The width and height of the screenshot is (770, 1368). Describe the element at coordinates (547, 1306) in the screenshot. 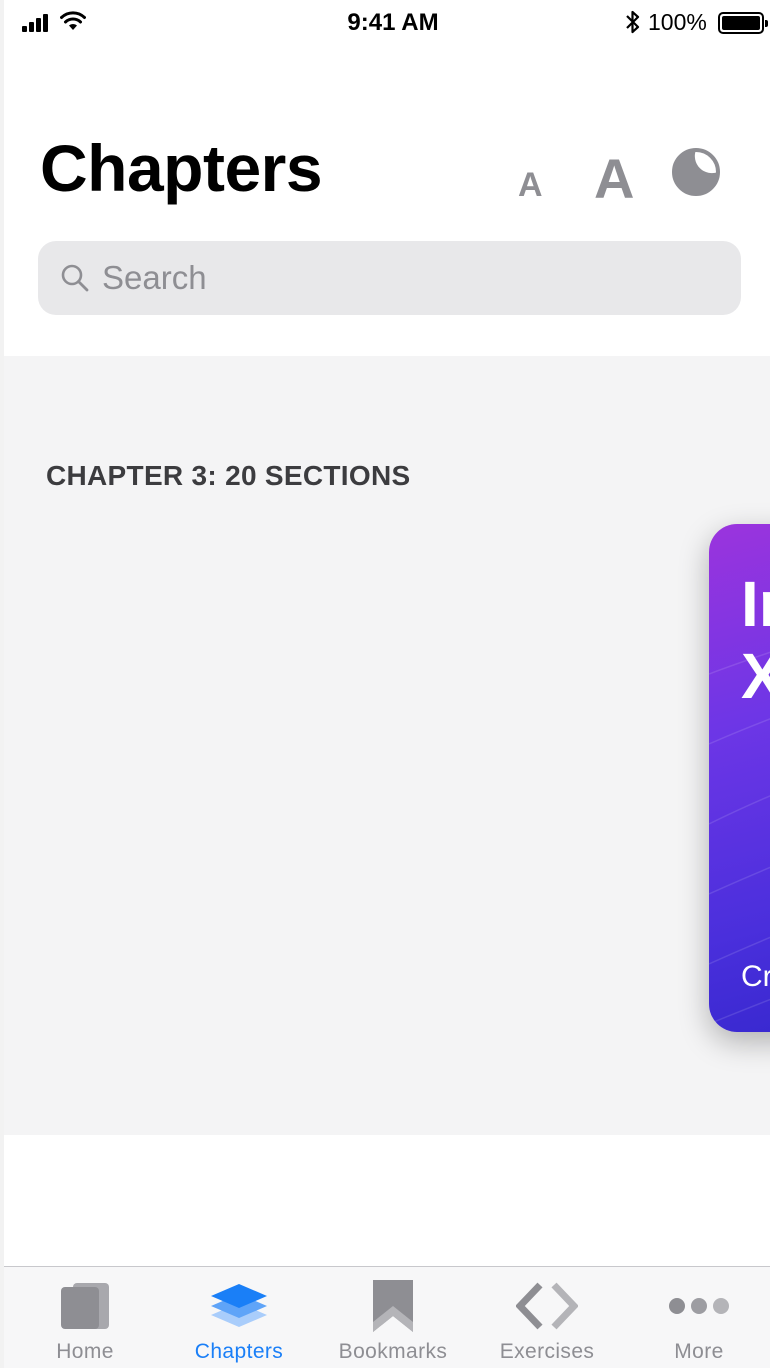

I see `code-brackets-icon` at that location.